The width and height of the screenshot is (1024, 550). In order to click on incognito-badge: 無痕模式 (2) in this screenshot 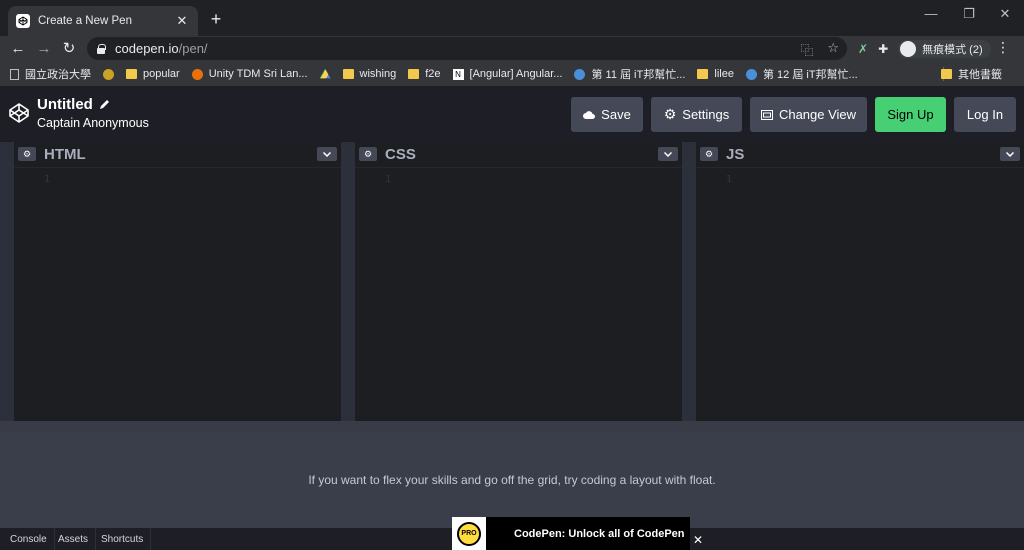, I will do `click(944, 49)`.